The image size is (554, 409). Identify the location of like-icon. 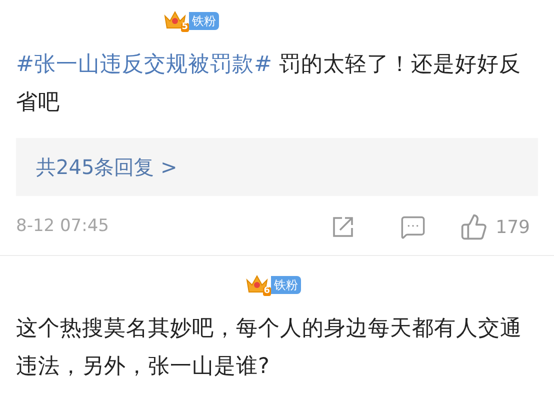
(474, 227).